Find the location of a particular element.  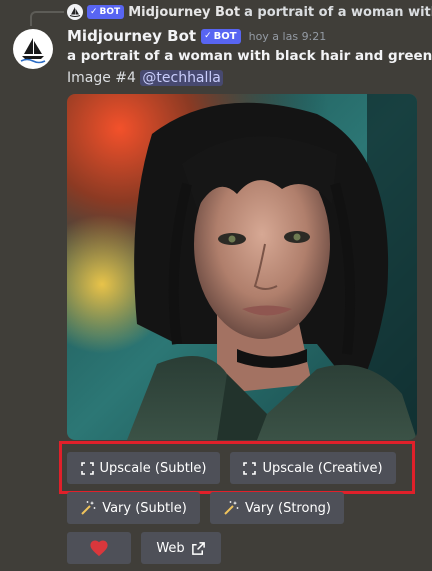

vary-subtle-label: Vary (Subtle) is located at coordinates (144, 508).